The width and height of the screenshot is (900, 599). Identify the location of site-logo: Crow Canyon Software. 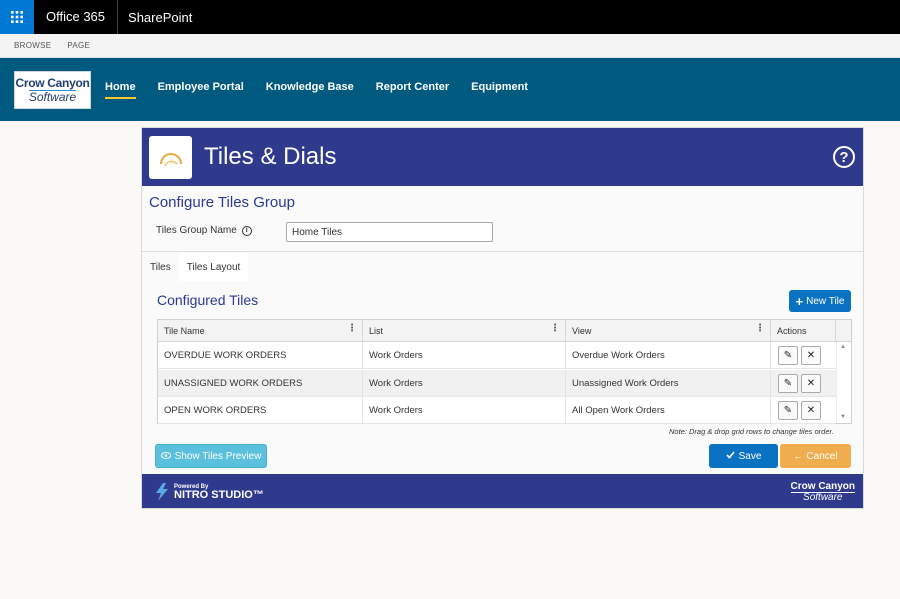
(52, 89).